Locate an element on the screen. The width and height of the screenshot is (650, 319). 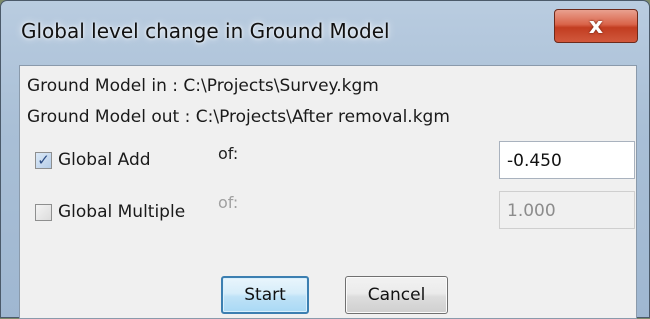
global-add-of-label: of: is located at coordinates (228, 153).